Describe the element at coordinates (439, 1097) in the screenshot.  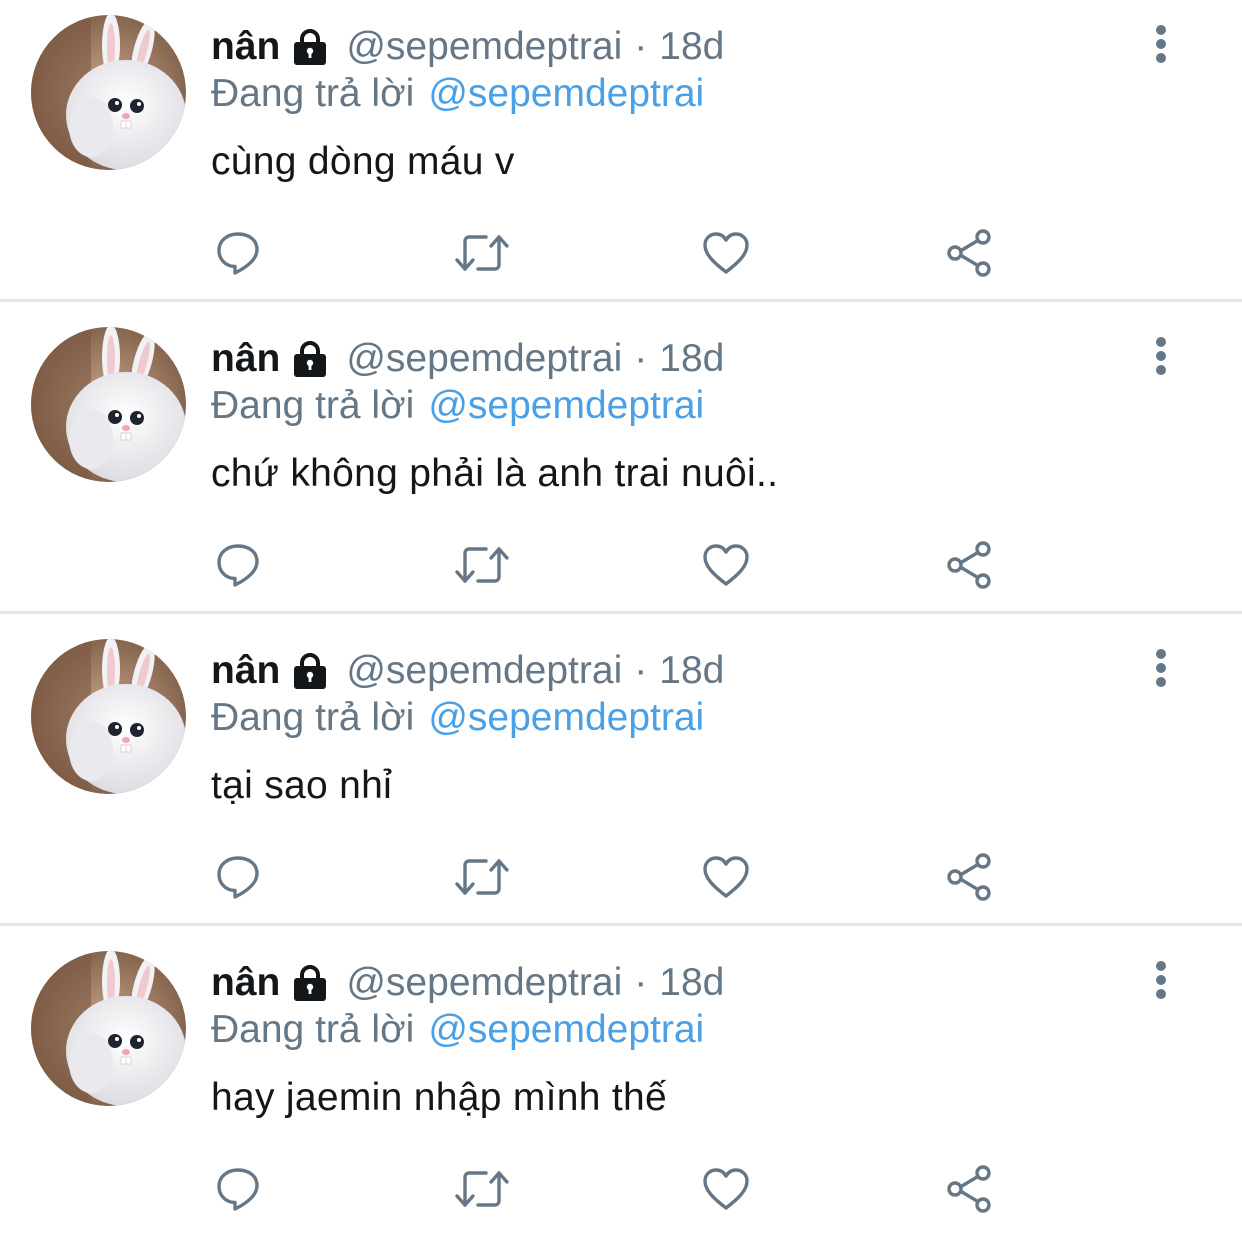
I see `tweet-text: hay jaemin nhập mình thế` at that location.